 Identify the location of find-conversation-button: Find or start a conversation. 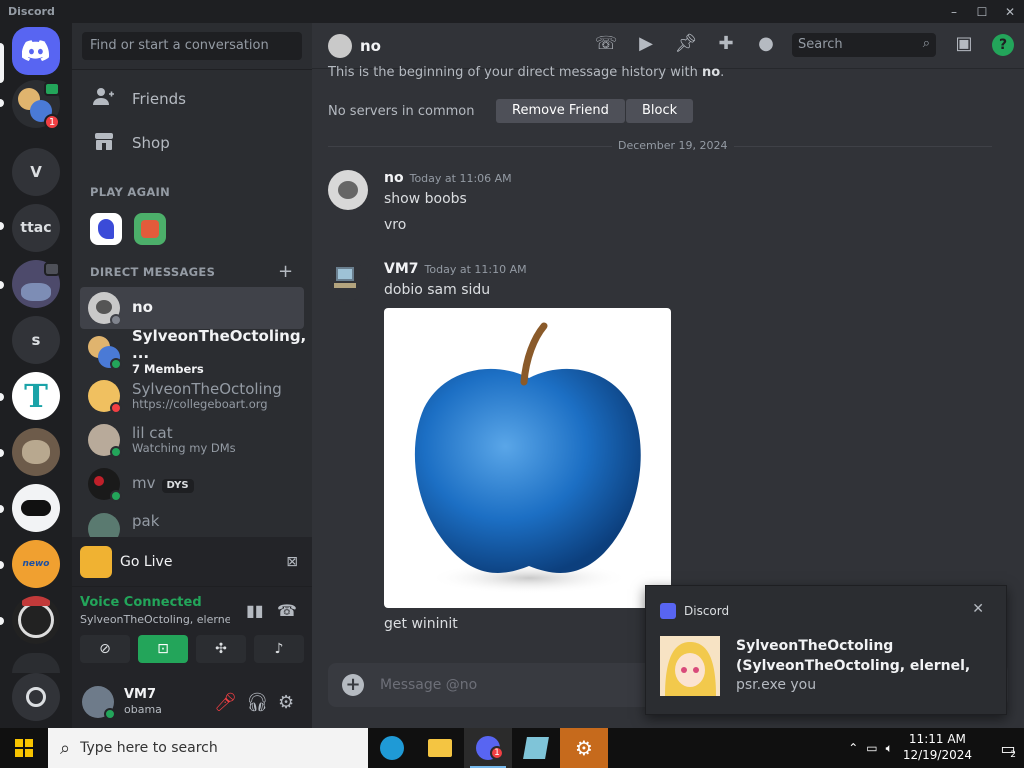
(192, 46).